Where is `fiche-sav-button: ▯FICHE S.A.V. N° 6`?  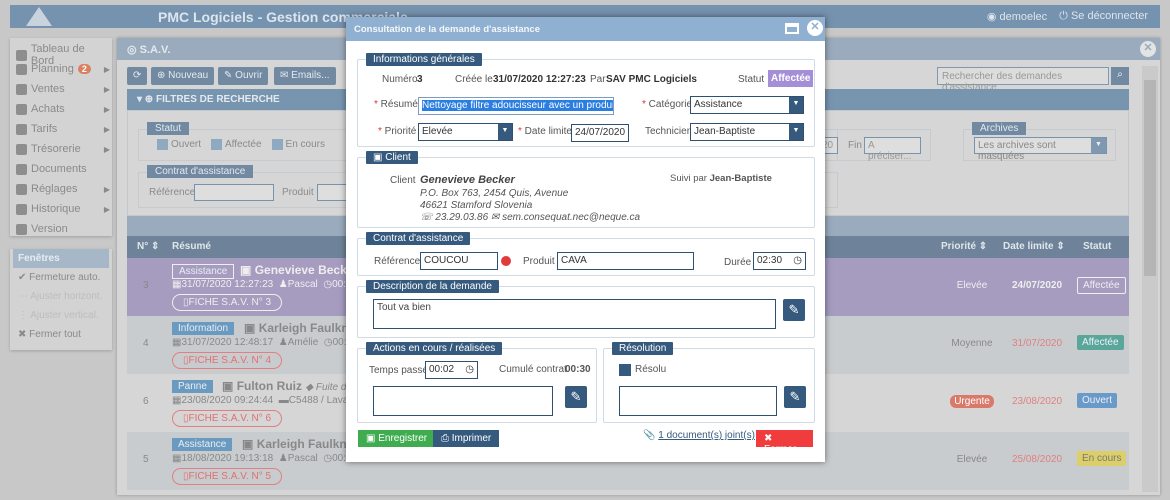
fiche-sav-button: ▯FICHE S.A.V. N° 6 is located at coordinates (227, 418).